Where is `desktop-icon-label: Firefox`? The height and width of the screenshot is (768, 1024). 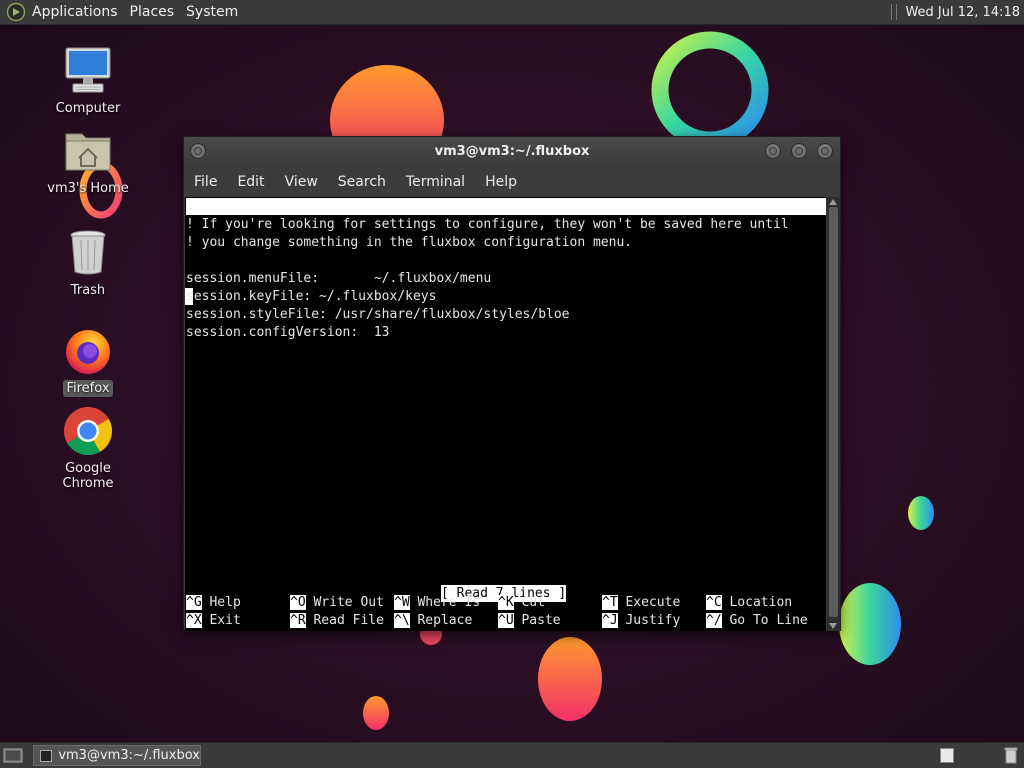
desktop-icon-label: Firefox is located at coordinates (88, 388).